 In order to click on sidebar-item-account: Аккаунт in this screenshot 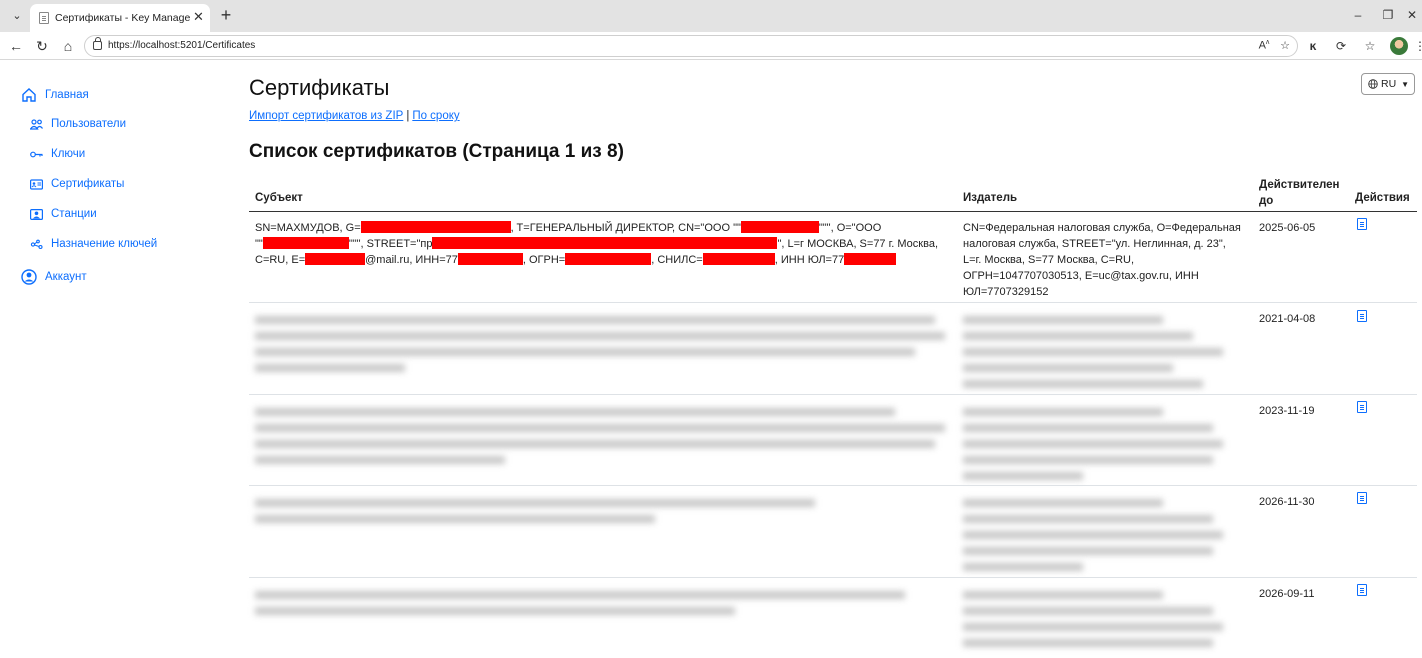, I will do `click(54, 277)`.